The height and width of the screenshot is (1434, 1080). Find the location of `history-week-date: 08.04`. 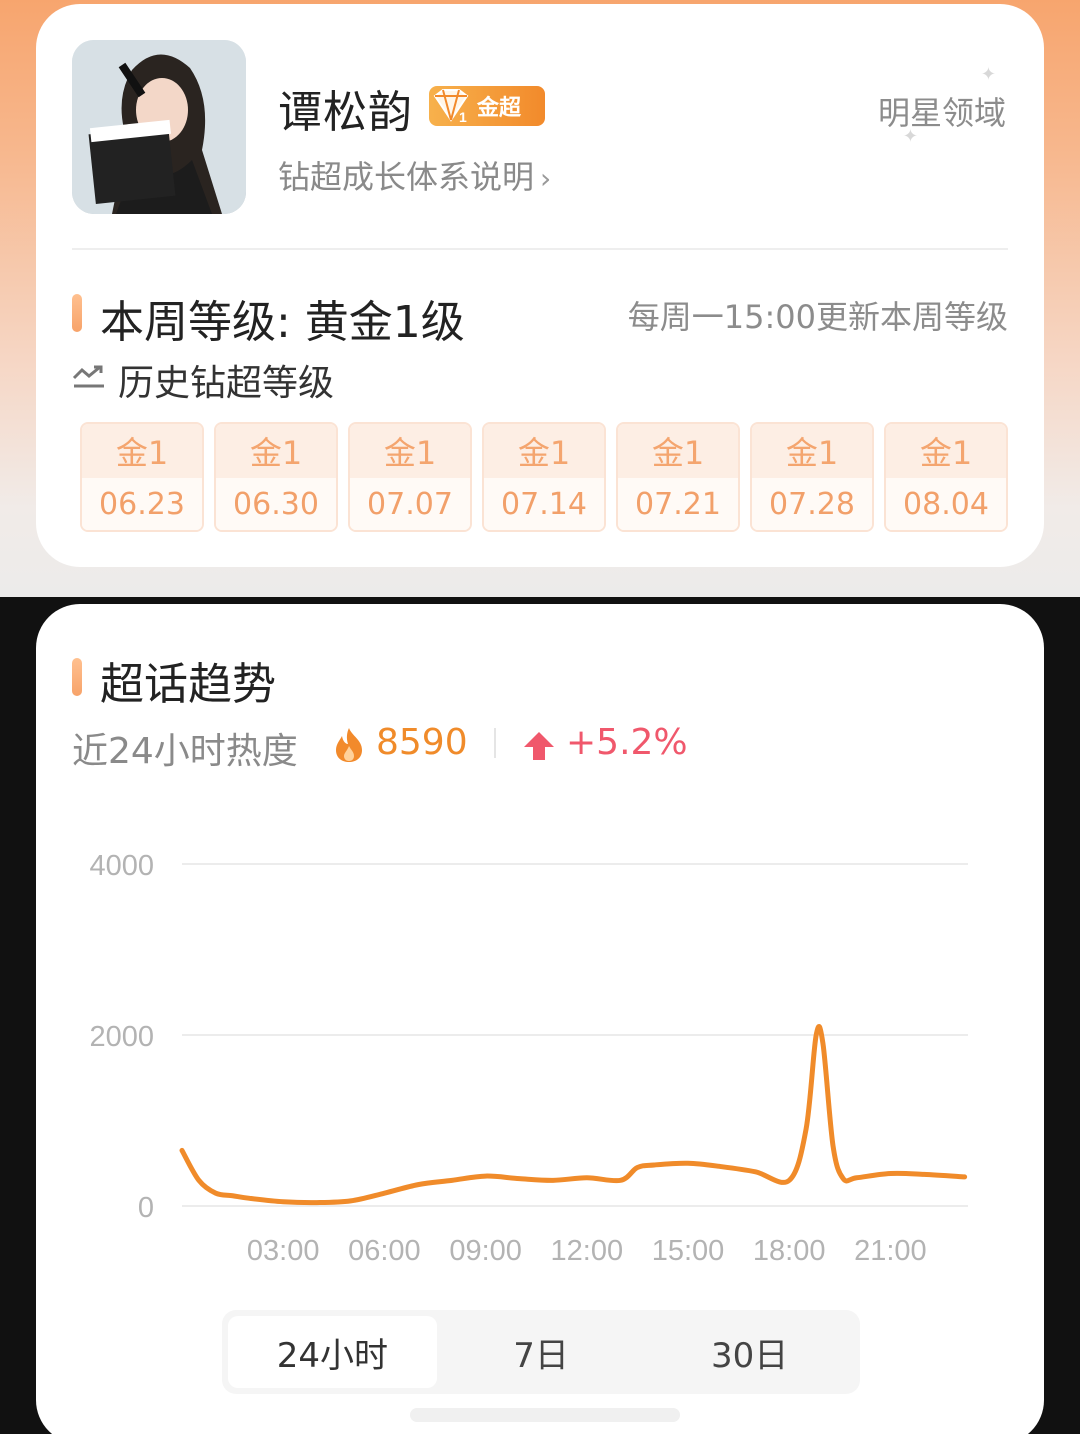

history-week-date: 08.04 is located at coordinates (946, 504).